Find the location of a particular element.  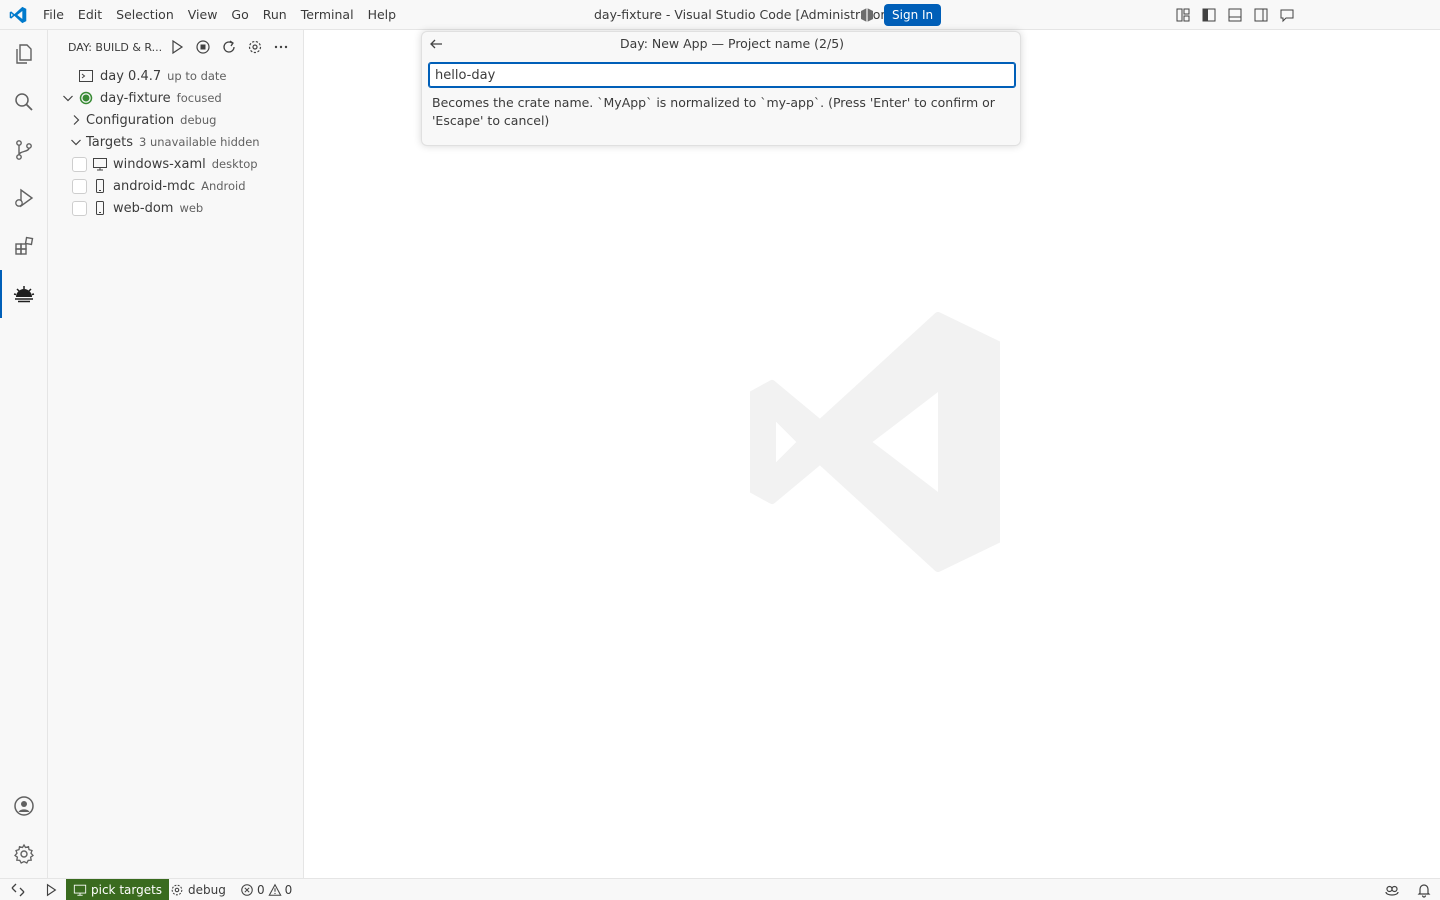

tree-item-label: android-mdc is located at coordinates (154, 186).